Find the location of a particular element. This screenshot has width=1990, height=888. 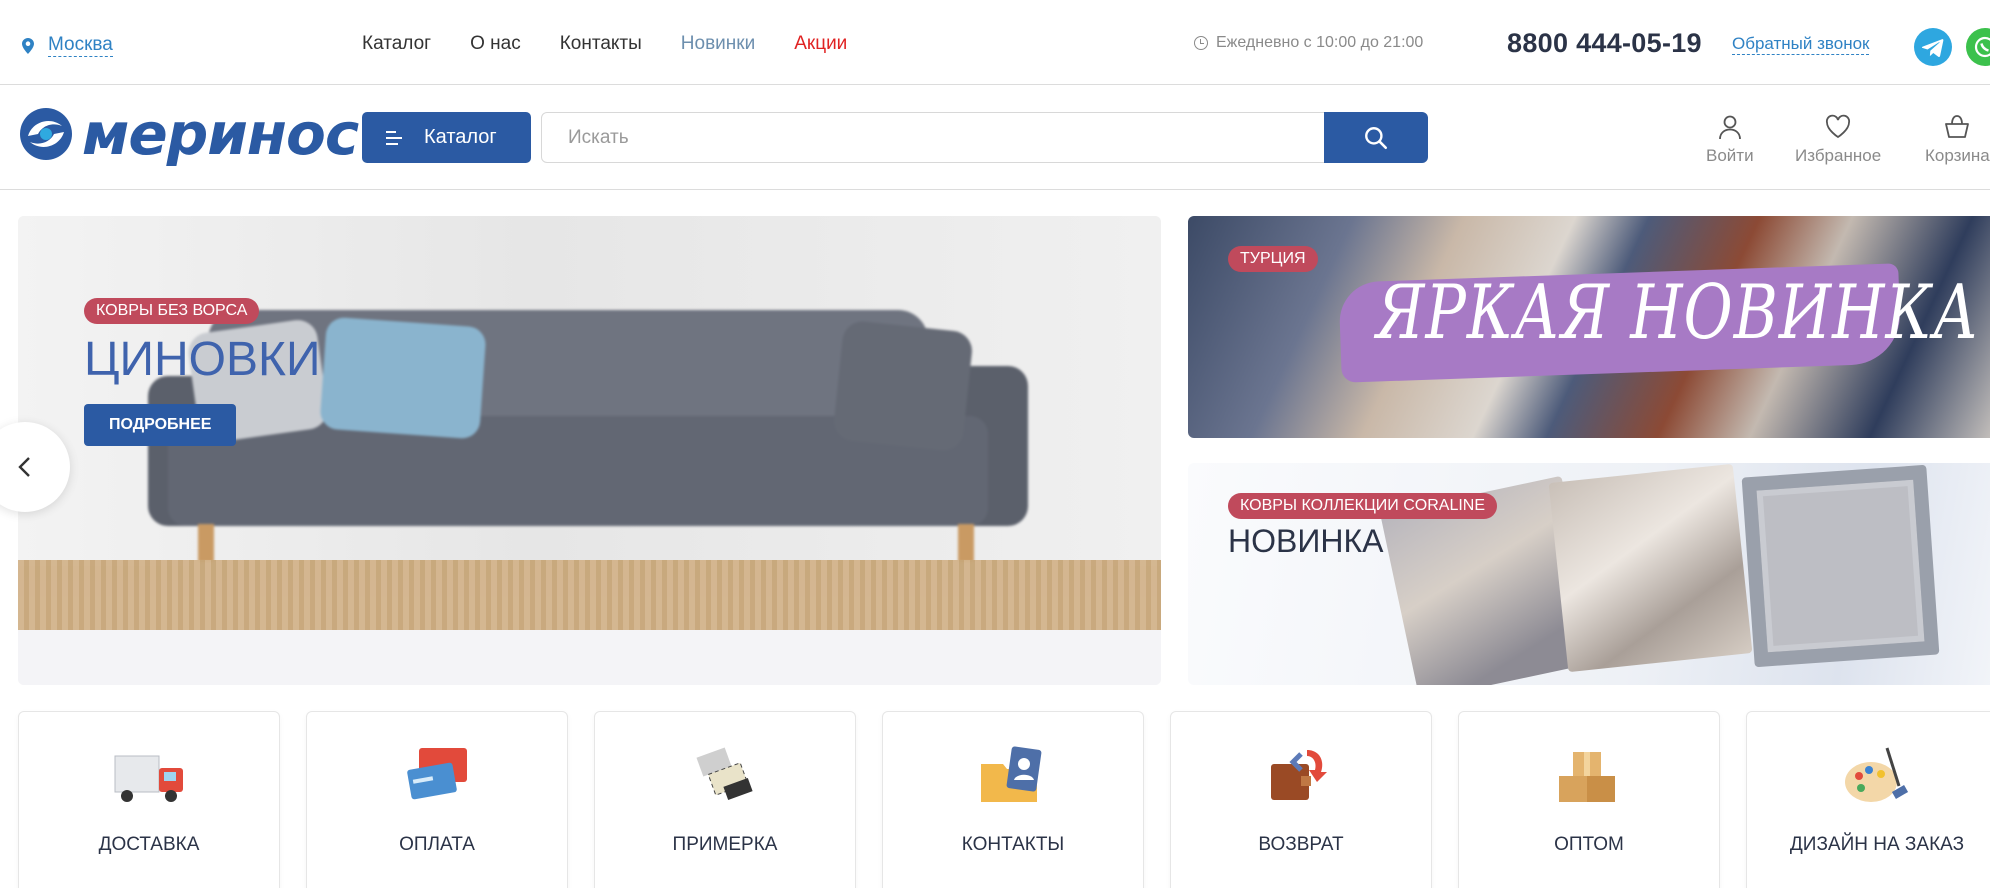

service-card-delivery: ДОСТАВКА is located at coordinates (149, 799).